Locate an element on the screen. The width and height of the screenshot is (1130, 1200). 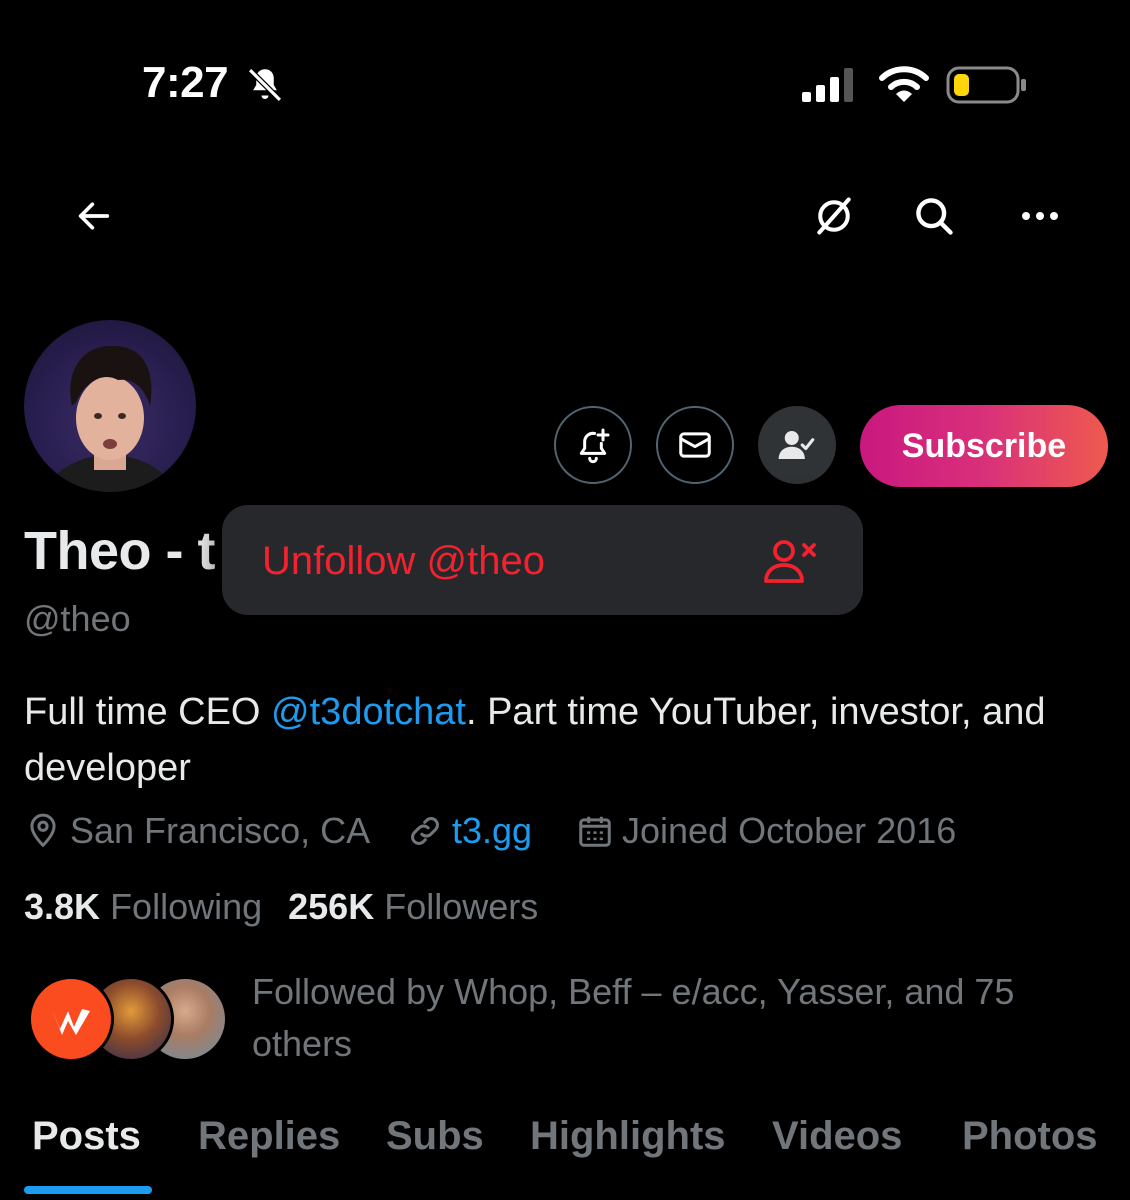
profile-handle: @theo is located at coordinates (77, 618).